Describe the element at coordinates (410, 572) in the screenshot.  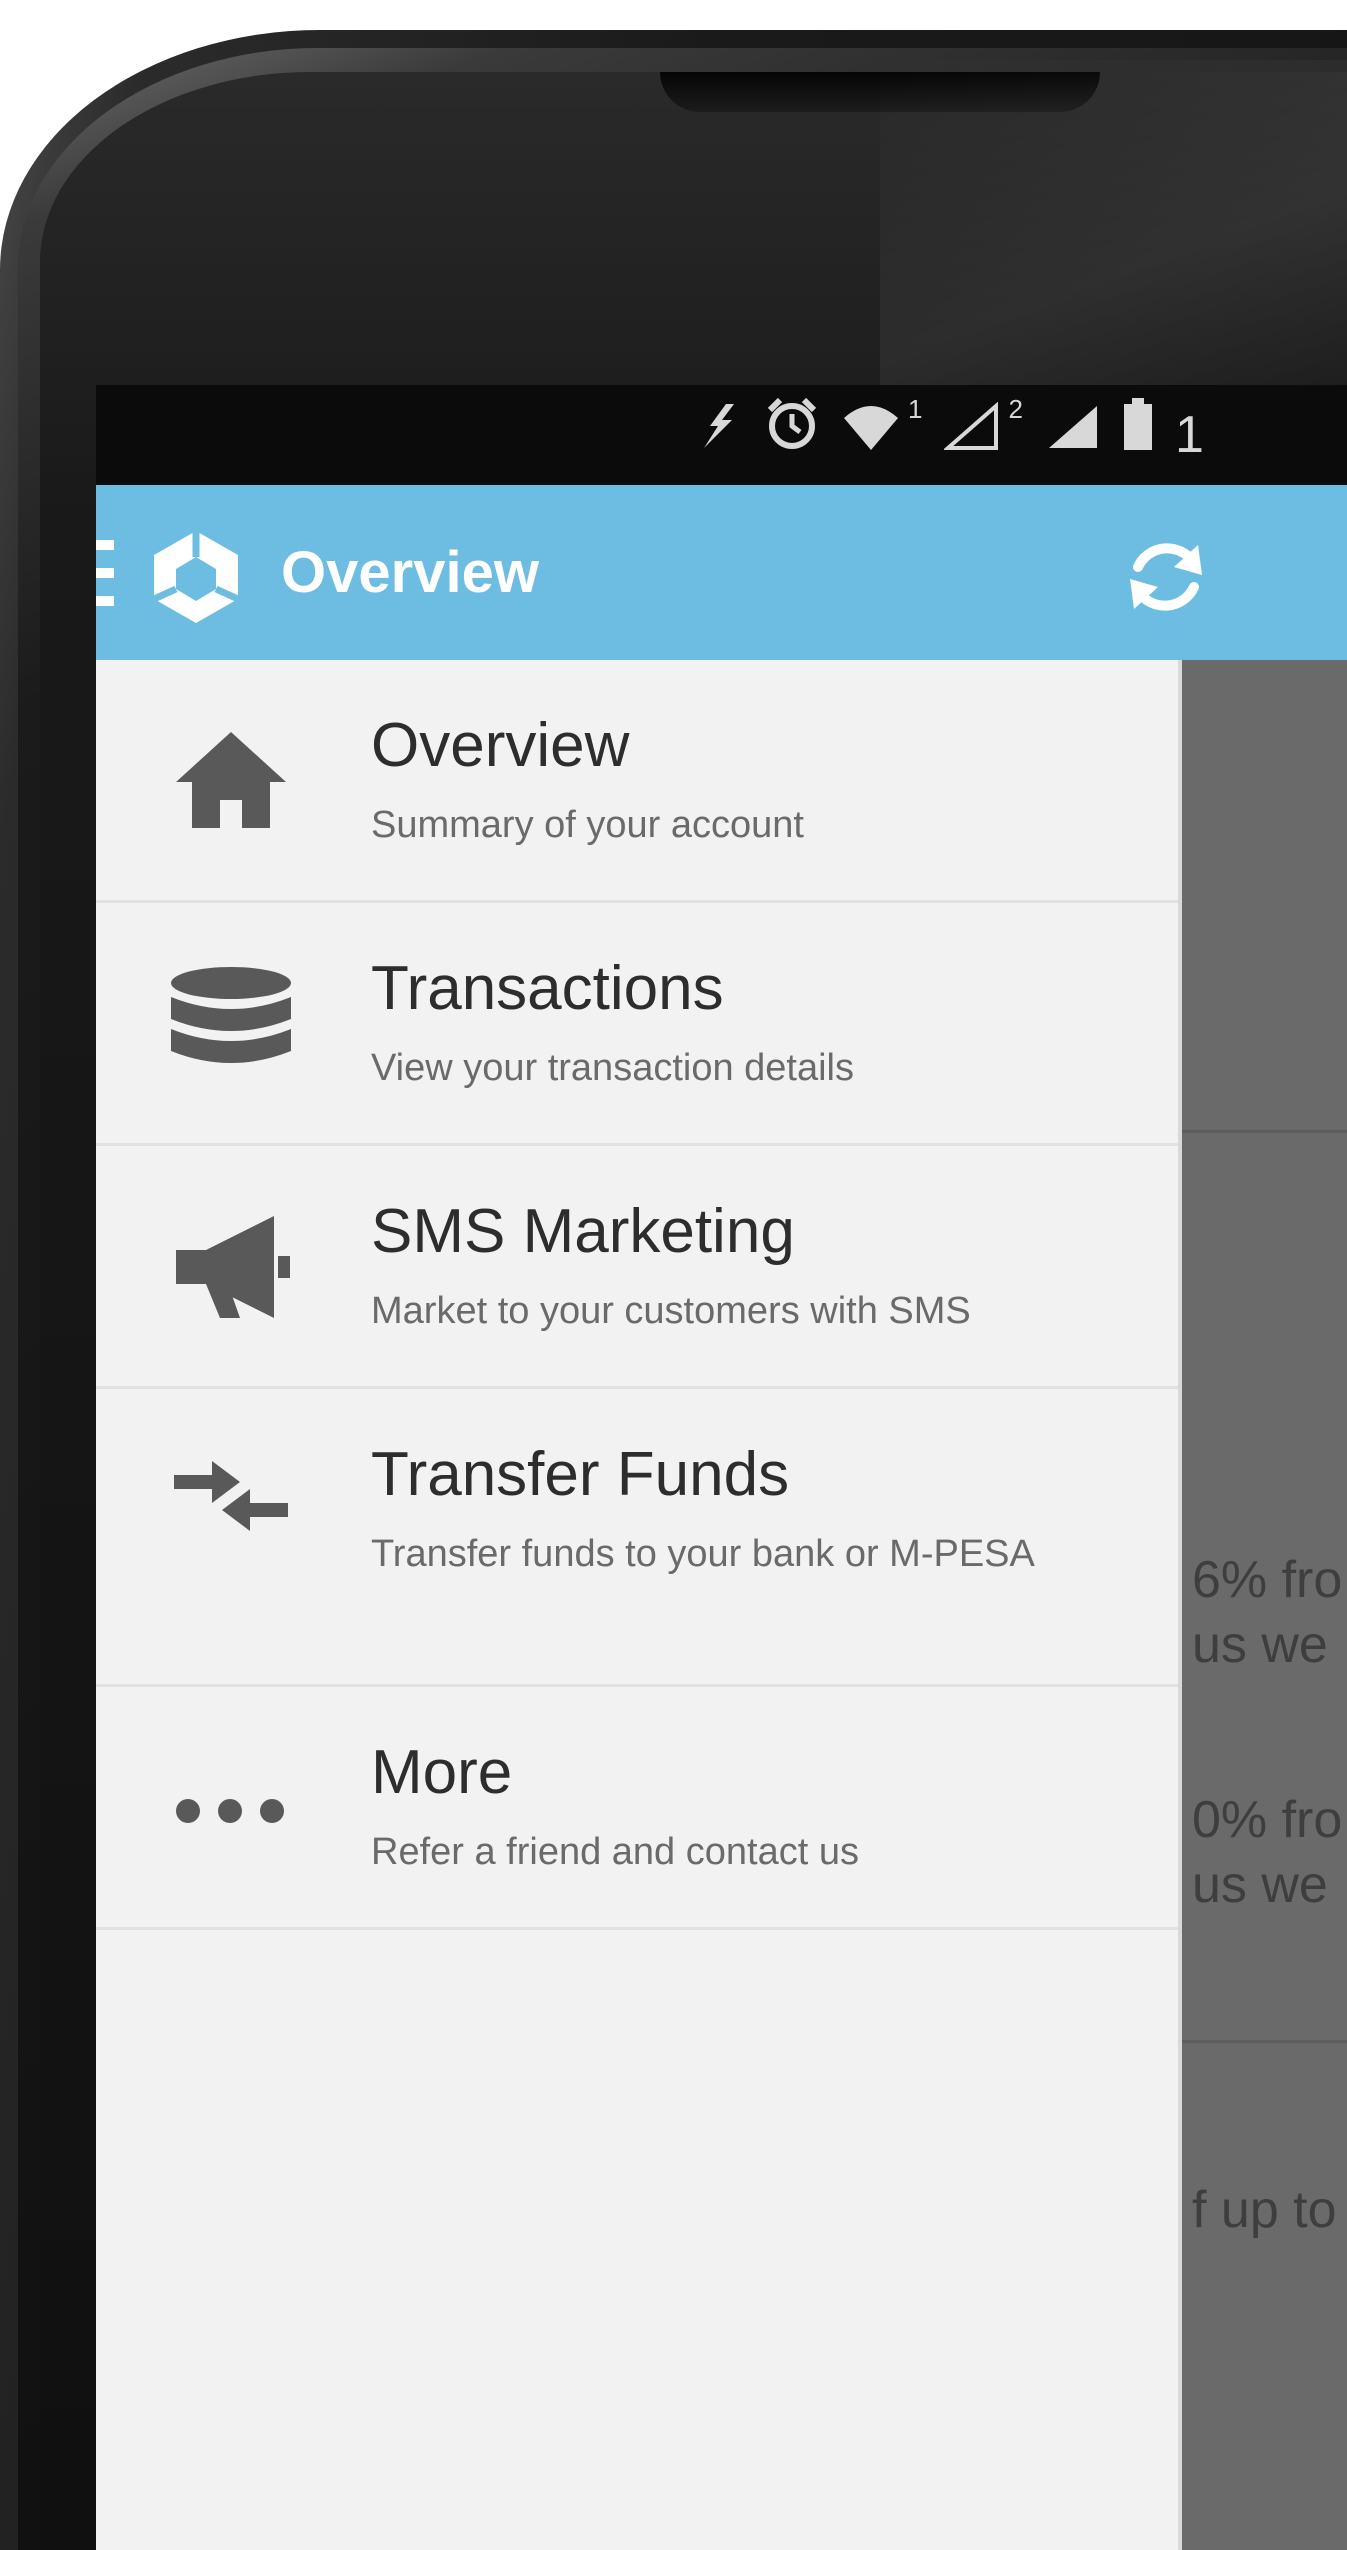
I see `app-title: Overview` at that location.